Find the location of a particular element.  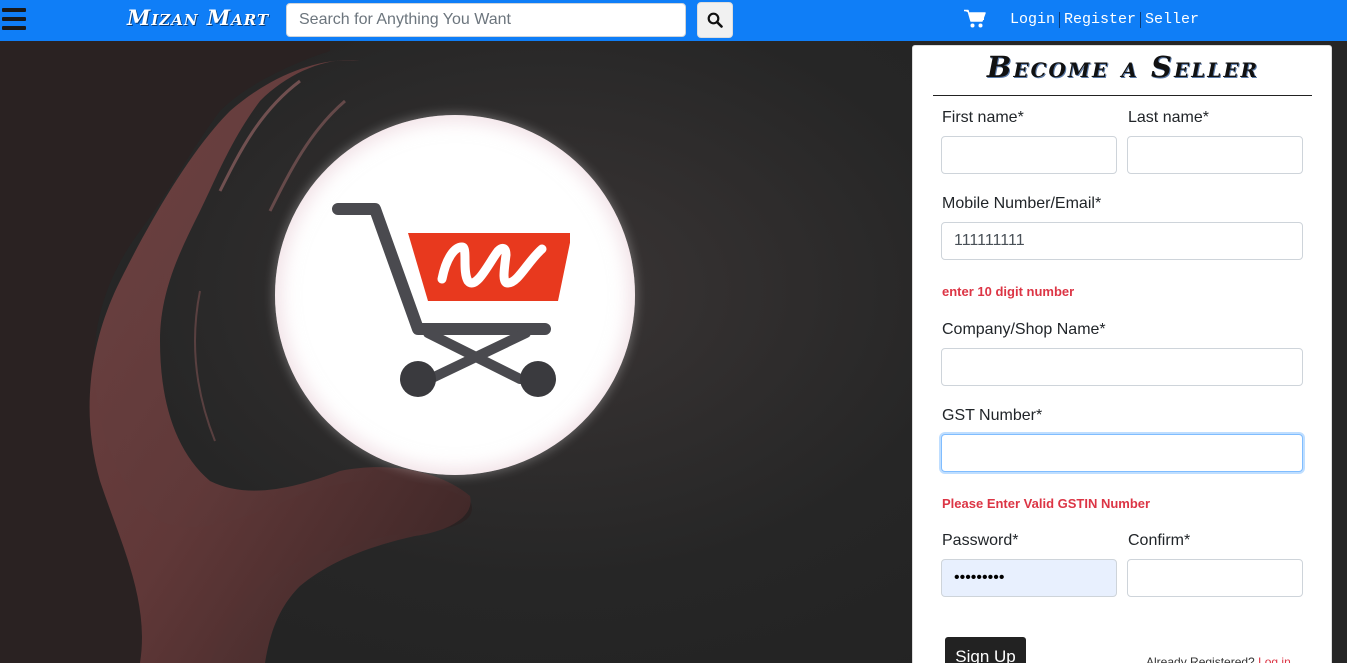

password-label: Password* is located at coordinates (980, 540).